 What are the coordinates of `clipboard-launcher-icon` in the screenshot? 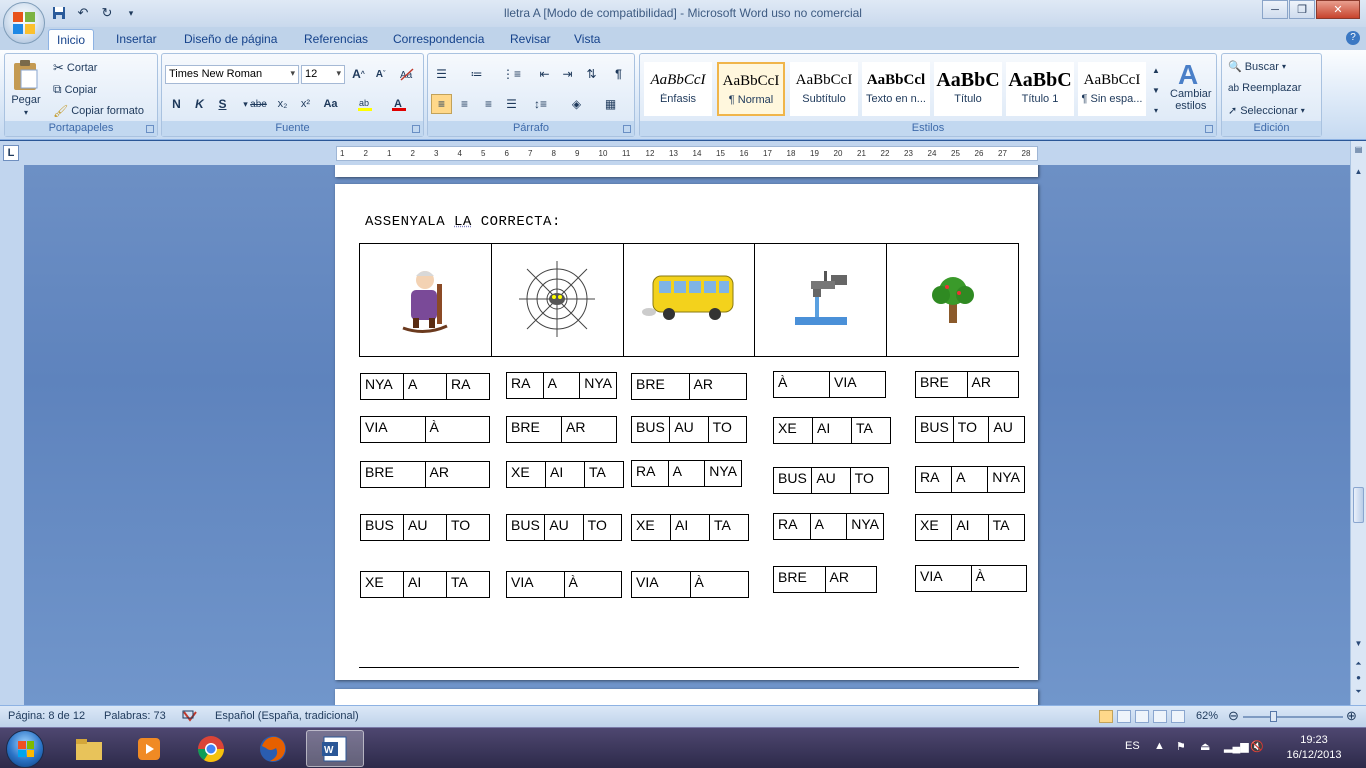 It's located at (150, 129).